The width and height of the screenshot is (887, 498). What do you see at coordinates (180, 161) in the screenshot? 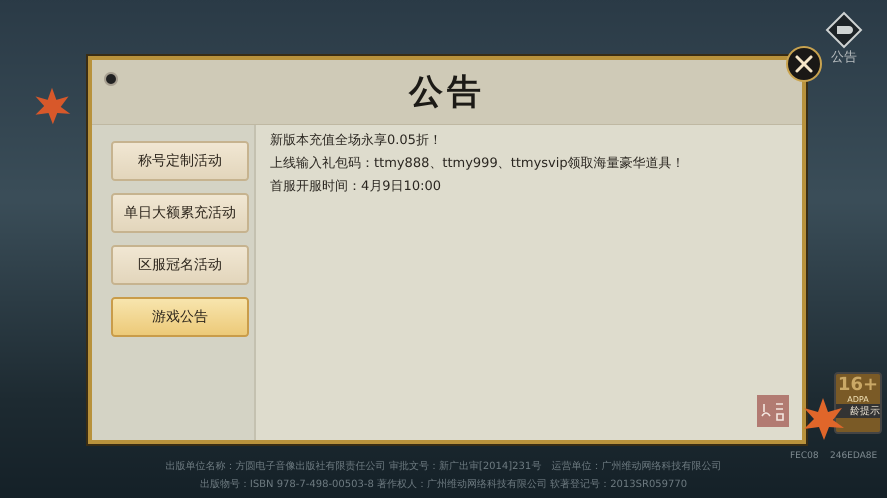
I see `menu-tab: 称号定制活动` at bounding box center [180, 161].